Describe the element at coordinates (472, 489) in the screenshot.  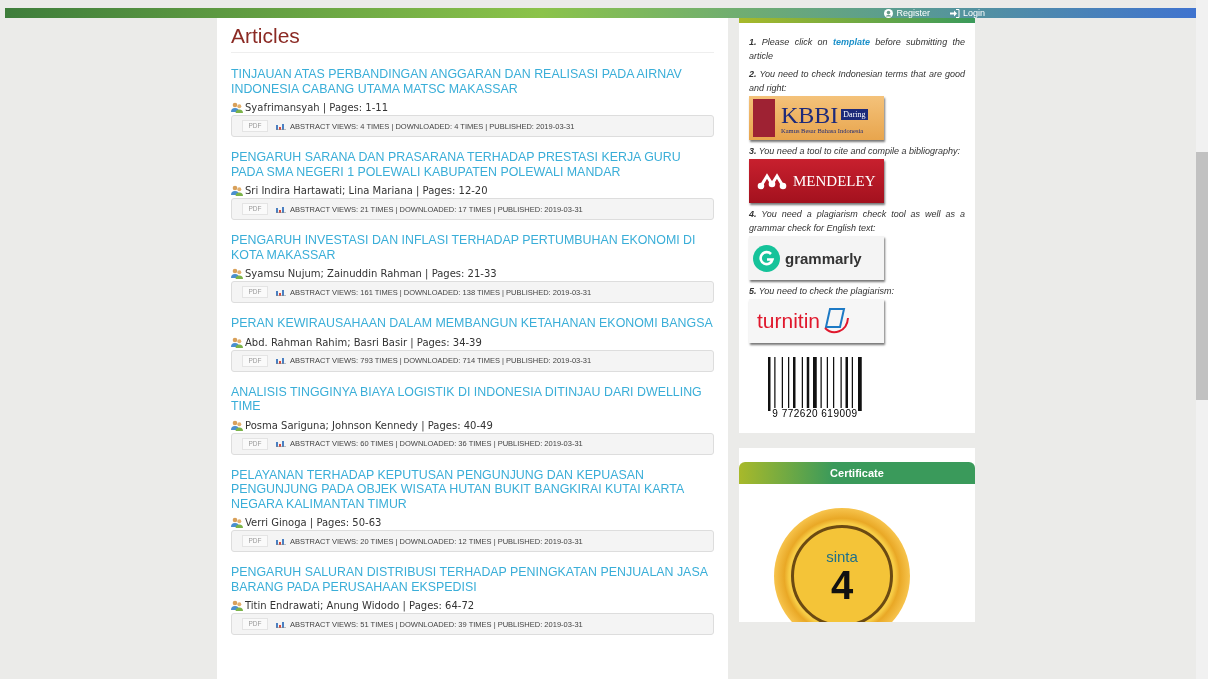
I see `article-title-link: PELAYANAN TERHADAP KEPUTUSAN PENGUNJUNG DAN KEPUASAN PENGUNJUNG PADA OBJEK WISATA HUTAN BUKIT BANGKIRAI KUTAI KARTA NEGARA KALIMANTAN TIMUR` at that location.